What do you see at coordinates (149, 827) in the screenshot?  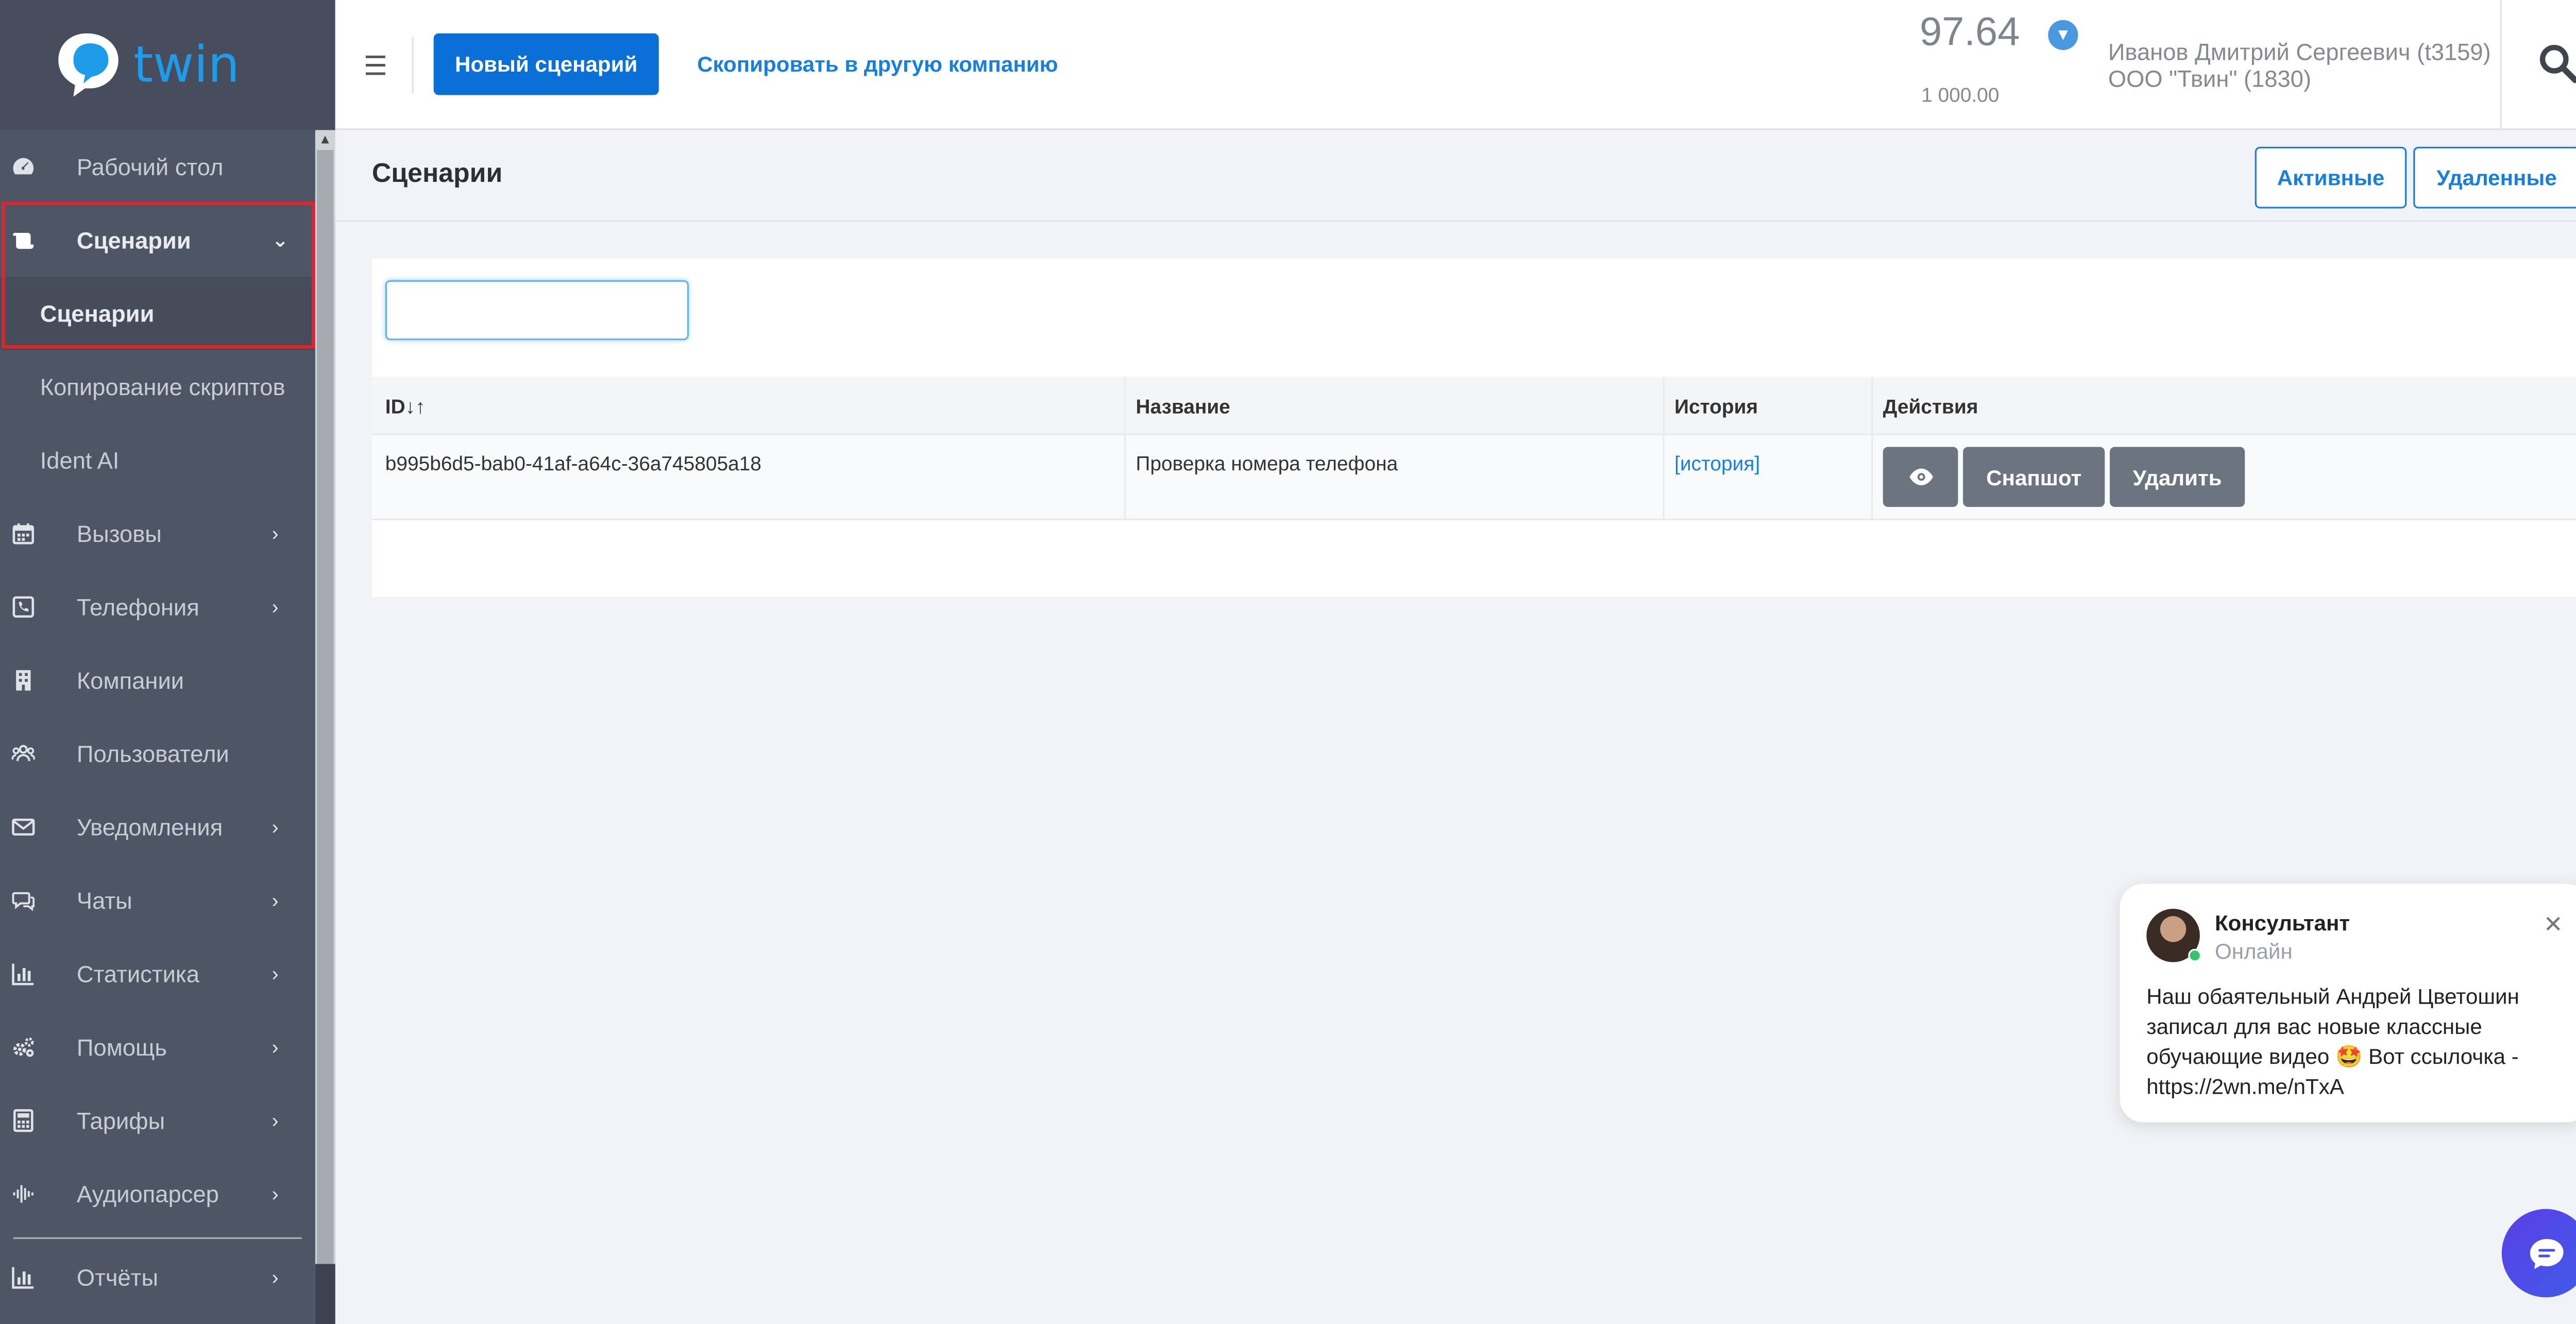 I see `sidebar-item-label: Уведомления` at bounding box center [149, 827].